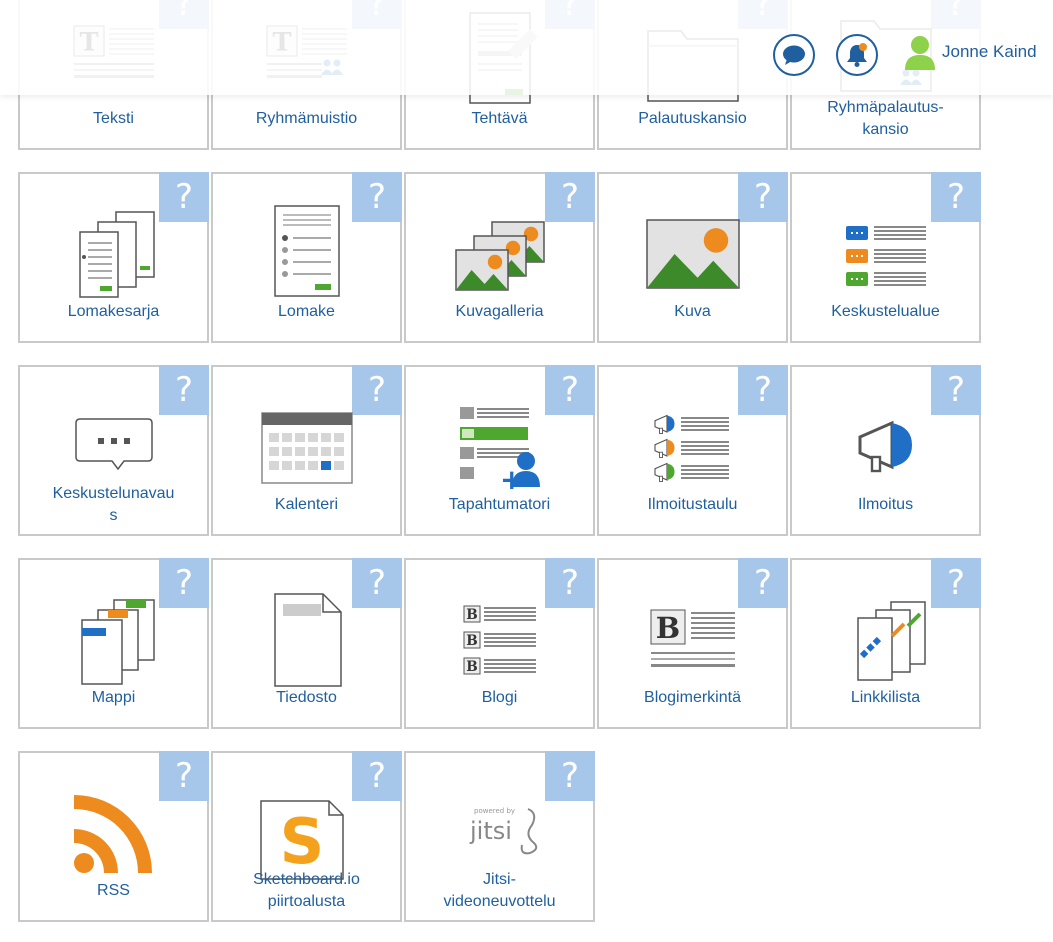 The image size is (1053, 942). What do you see at coordinates (499, 697) in the screenshot?
I see `tile-label: Blogi` at bounding box center [499, 697].